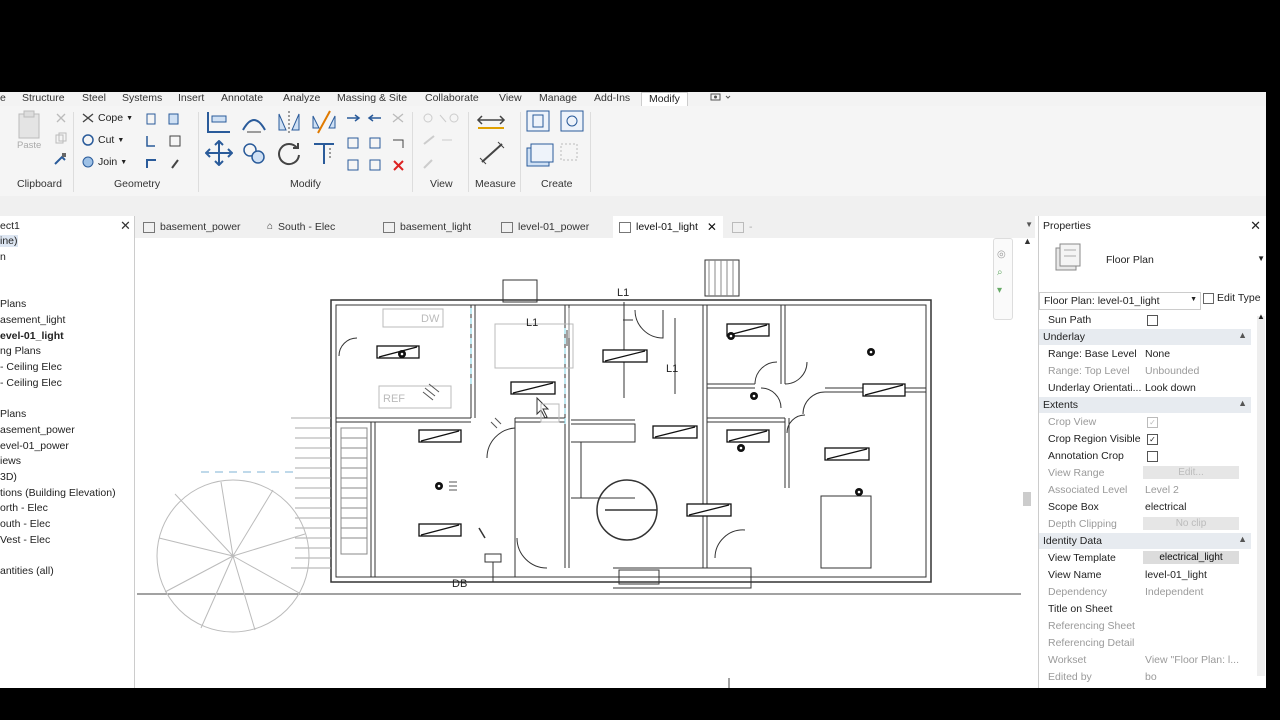 This screenshot has height=720, width=1280. Describe the element at coordinates (1261, 494) in the screenshot. I see `properties-scrollbar: ▲` at that location.